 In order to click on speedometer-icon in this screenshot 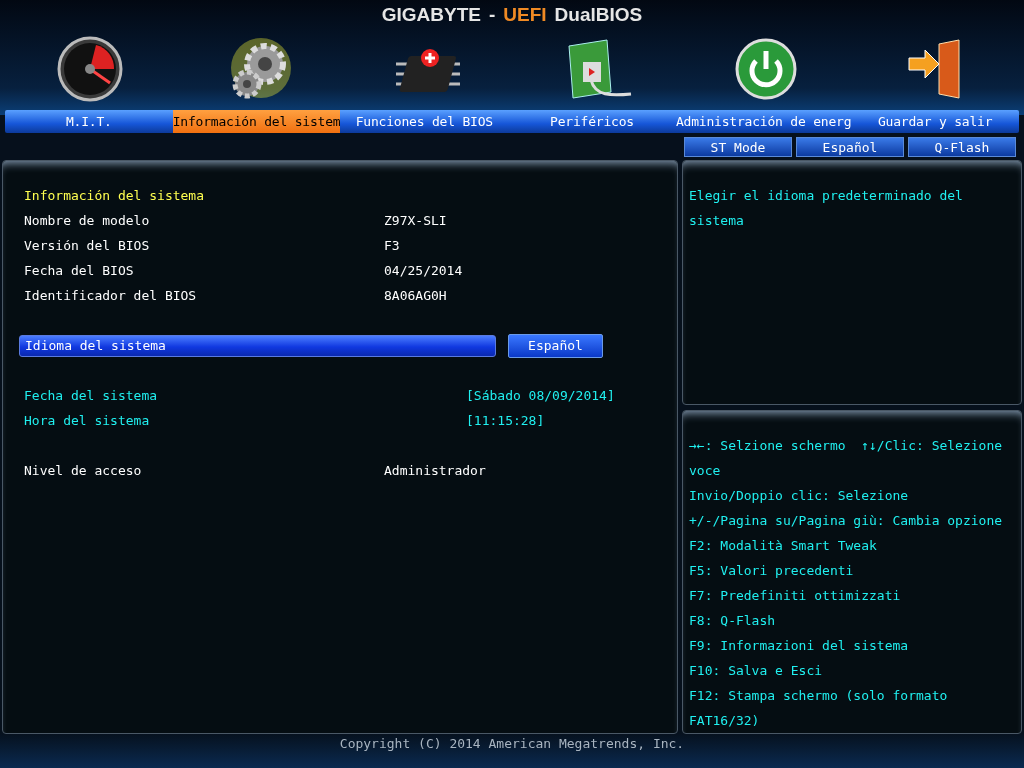, I will do `click(89, 68)`.